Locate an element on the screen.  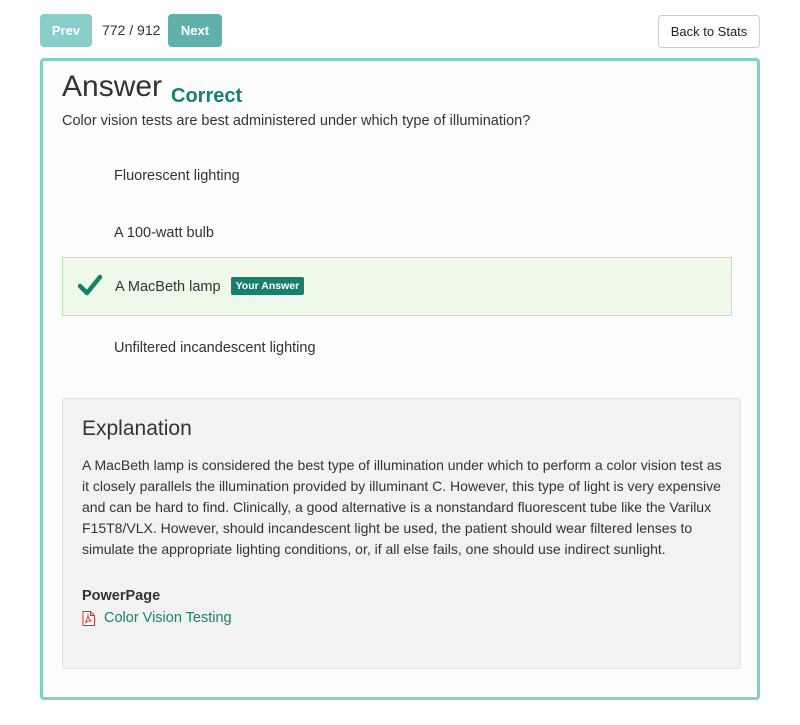
choice-label: Unfiltered incandescent lighting is located at coordinates (215, 347).